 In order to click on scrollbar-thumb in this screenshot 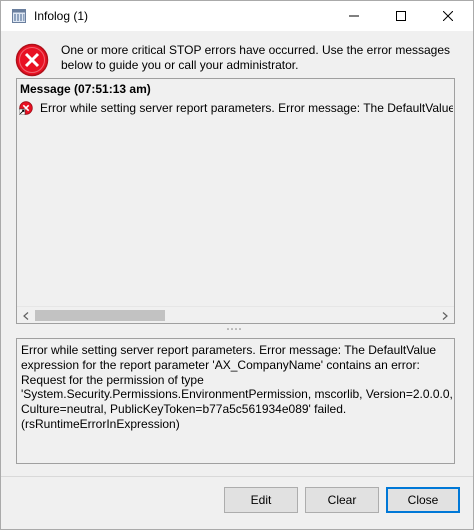, I will do `click(100, 315)`.